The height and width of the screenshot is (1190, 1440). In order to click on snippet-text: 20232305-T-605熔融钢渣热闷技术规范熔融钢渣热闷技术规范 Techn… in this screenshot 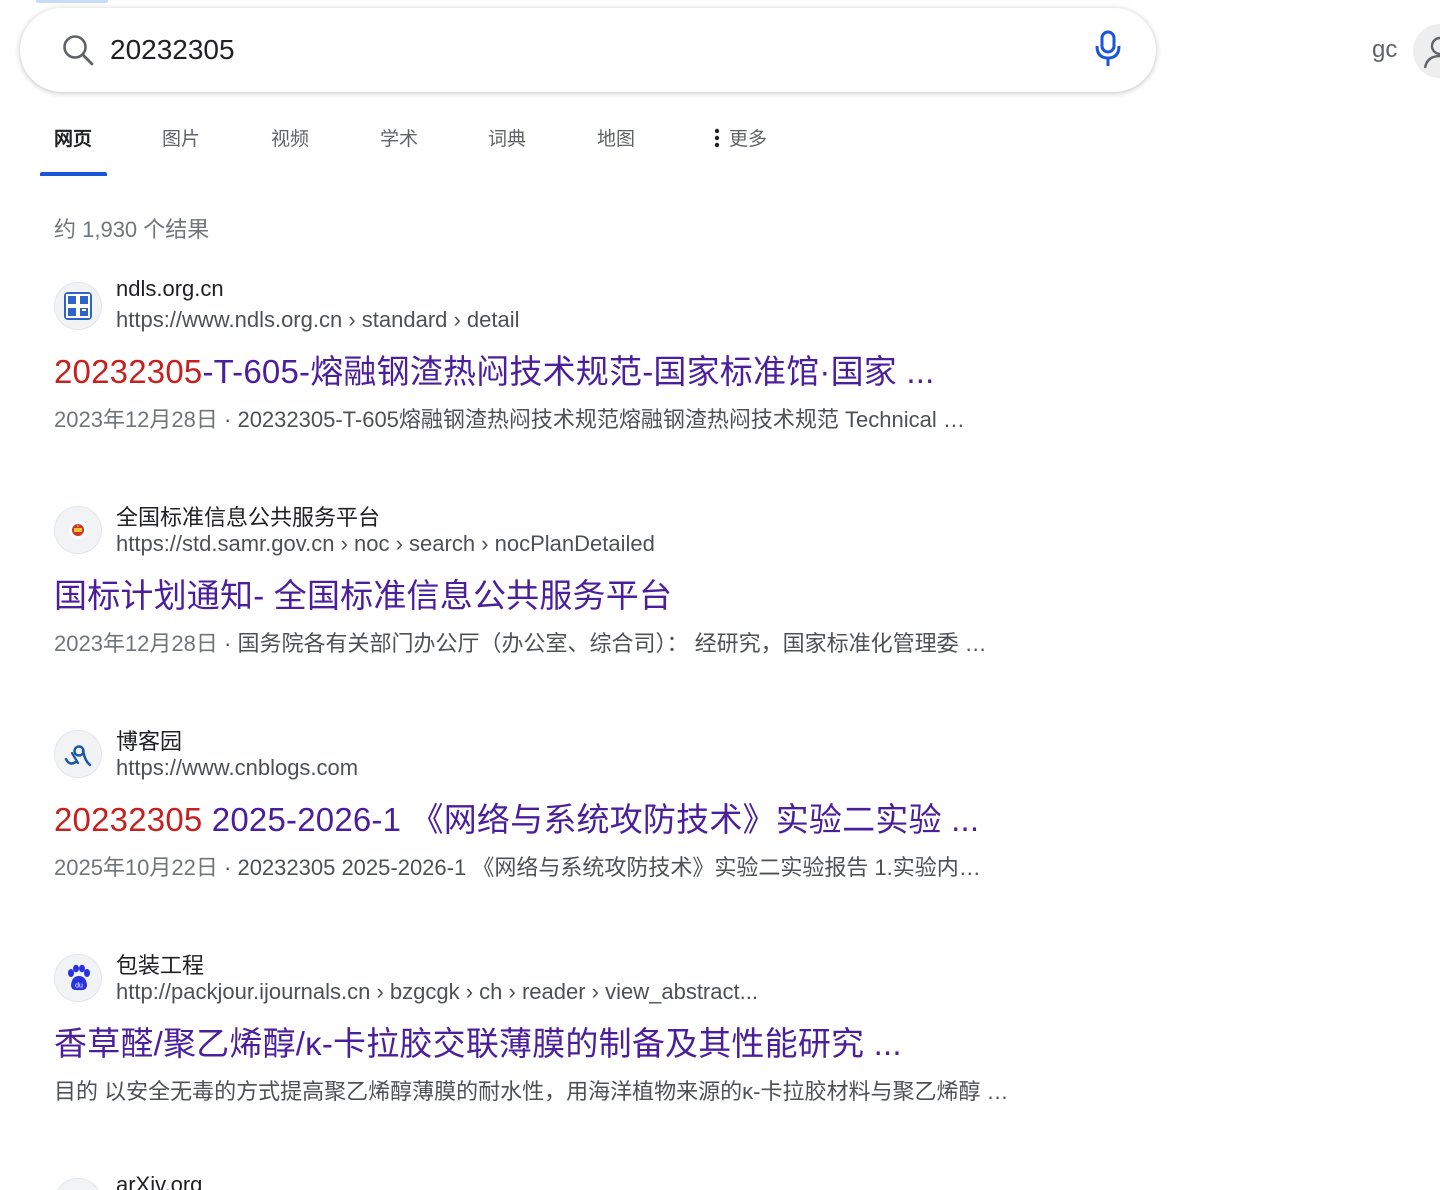, I will do `click(601, 419)`.